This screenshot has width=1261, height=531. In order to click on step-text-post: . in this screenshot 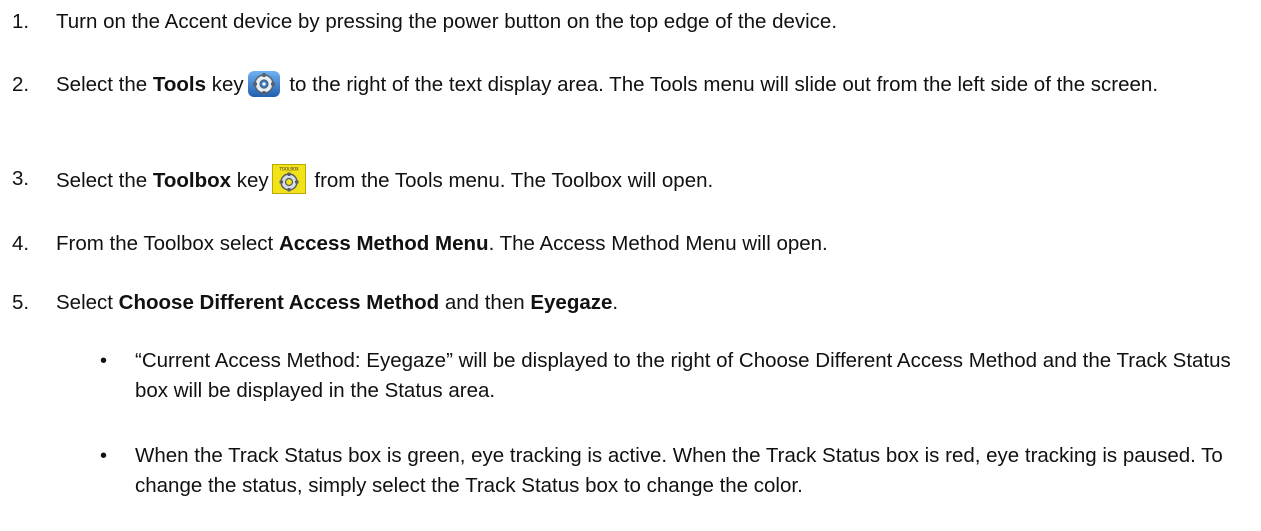, I will do `click(615, 302)`.